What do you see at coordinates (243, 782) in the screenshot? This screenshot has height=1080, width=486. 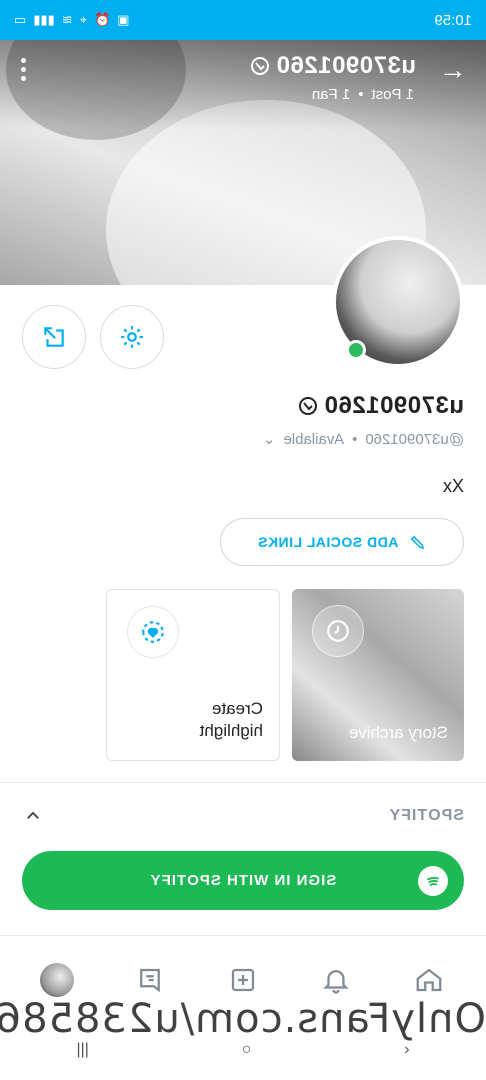 I see `section-divider` at bounding box center [243, 782].